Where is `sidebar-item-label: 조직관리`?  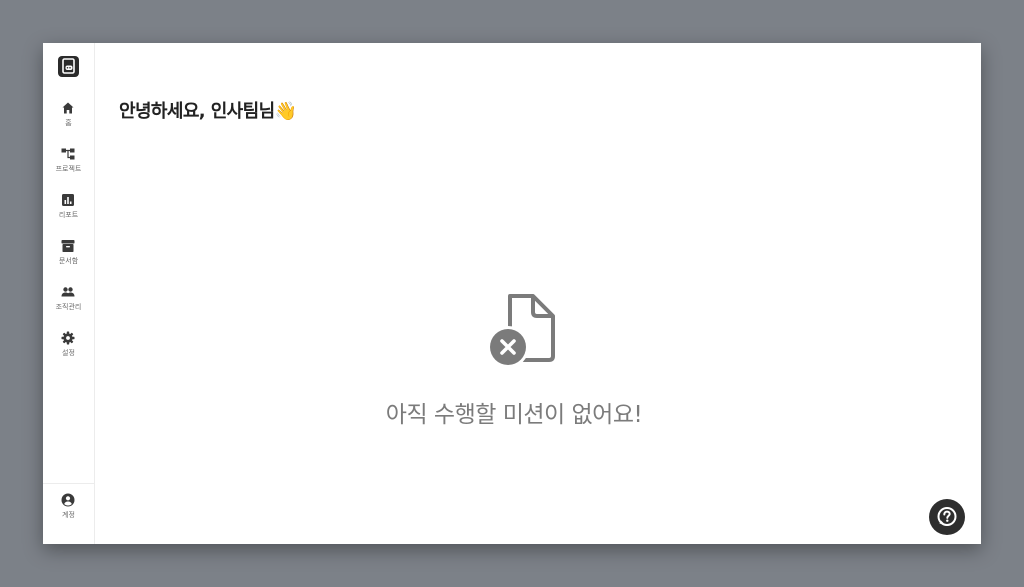 sidebar-item-label: 조직관리 is located at coordinates (68, 307).